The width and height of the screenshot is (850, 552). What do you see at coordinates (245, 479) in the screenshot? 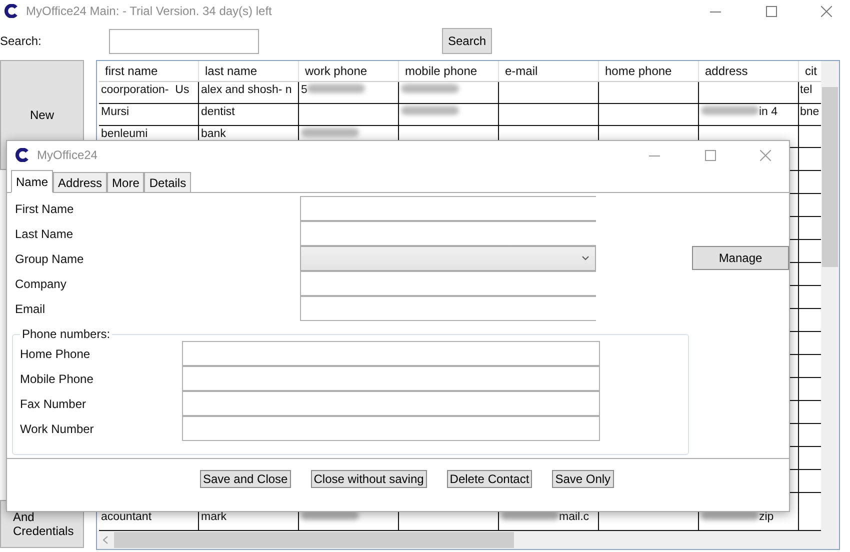
I see `dialog-button: Save and Close` at bounding box center [245, 479].